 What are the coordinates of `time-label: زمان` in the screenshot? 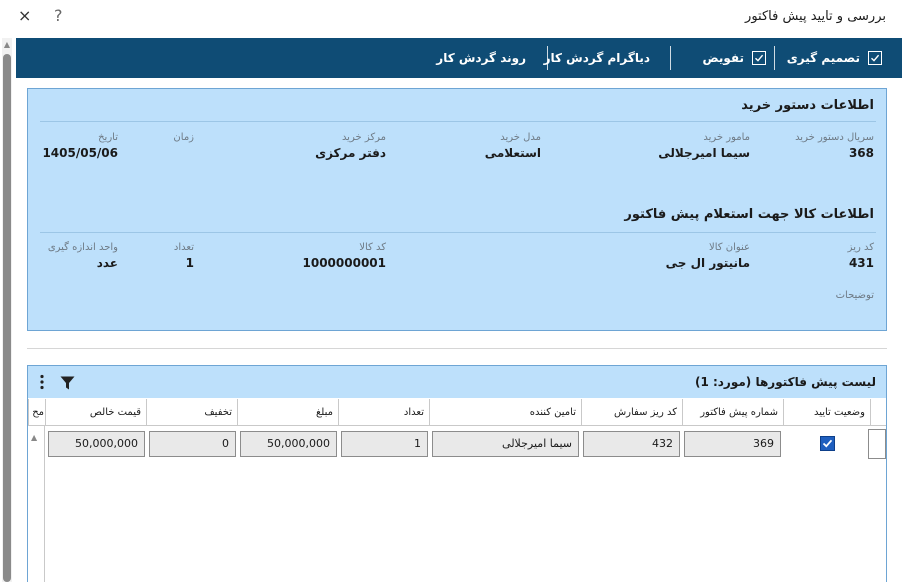 It's located at (183, 137).